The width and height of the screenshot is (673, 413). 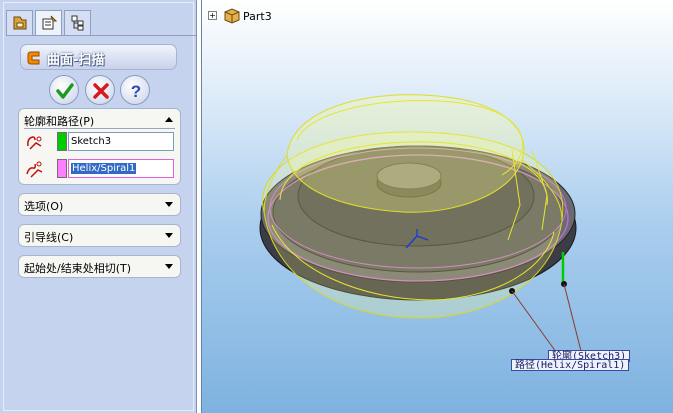 I want to click on group-title-options: 选项(O), so click(x=44, y=206).